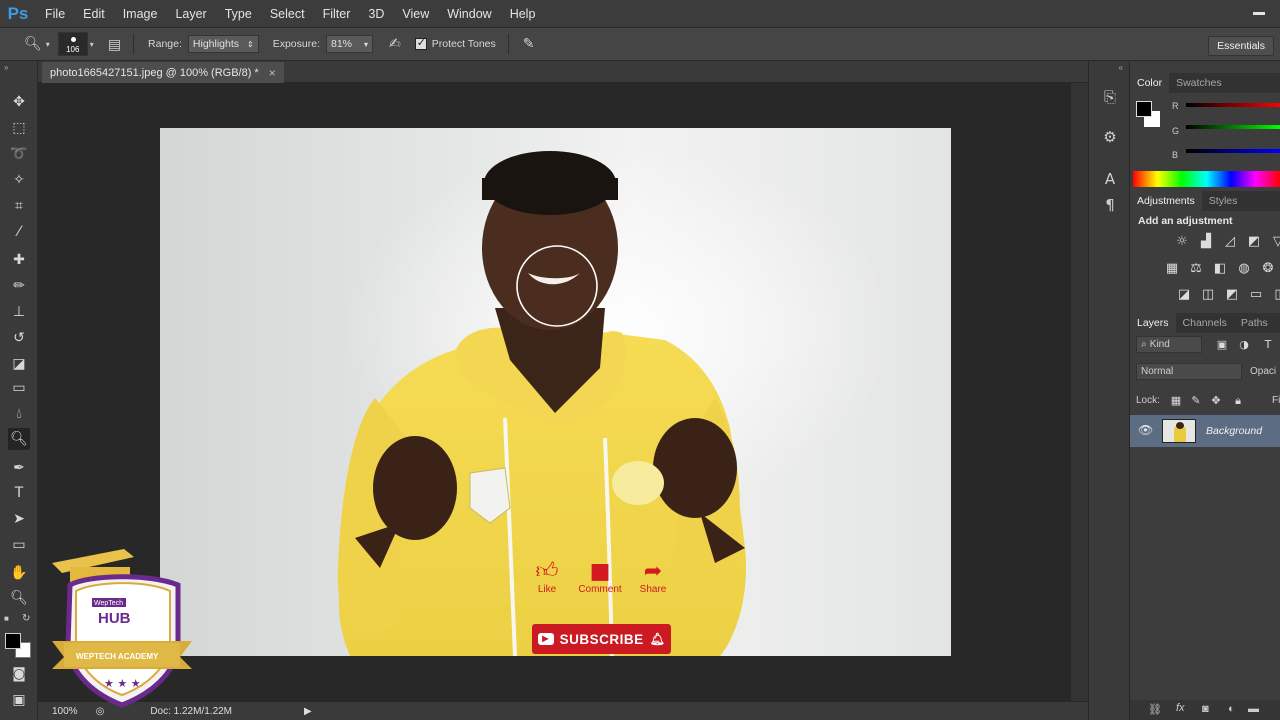  Describe the element at coordinates (1184, 295) in the screenshot. I see `invert-icon: ◪` at that location.